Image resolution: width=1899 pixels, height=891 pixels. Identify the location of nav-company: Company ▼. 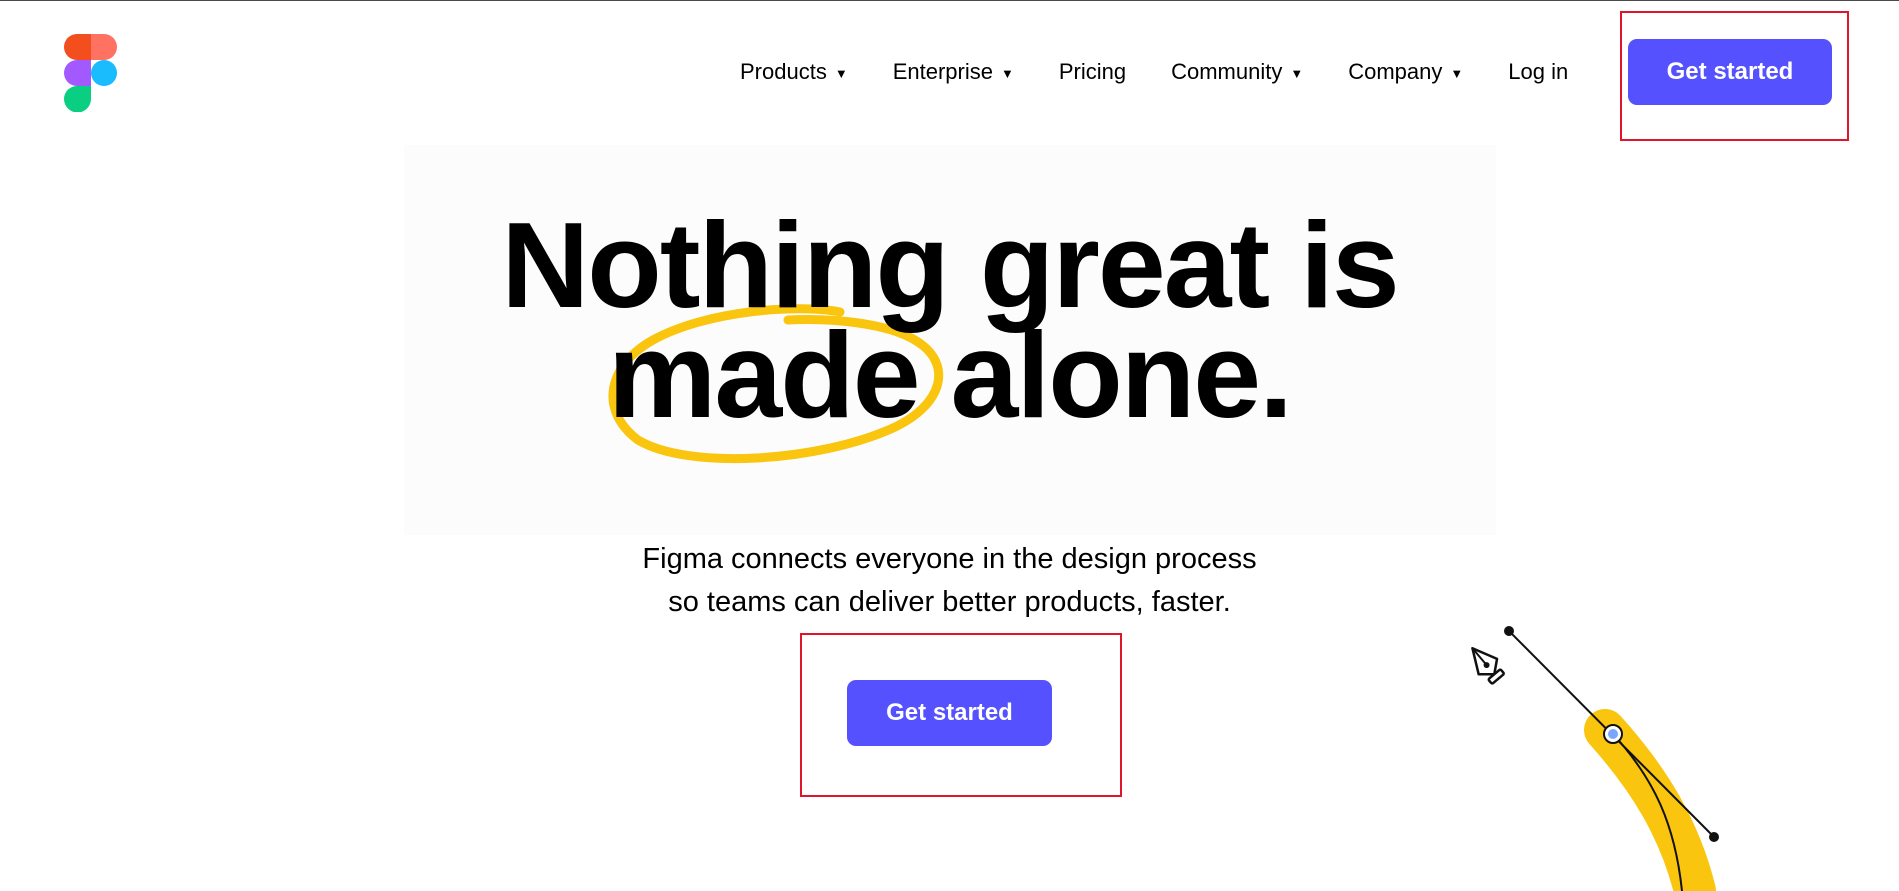
(1405, 72).